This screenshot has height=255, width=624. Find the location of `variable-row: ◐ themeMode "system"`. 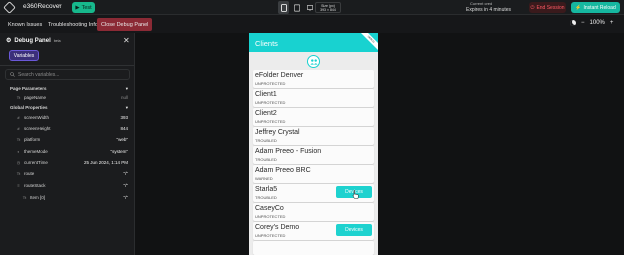

variable-row: ◐ themeMode "system" is located at coordinates (67, 151).